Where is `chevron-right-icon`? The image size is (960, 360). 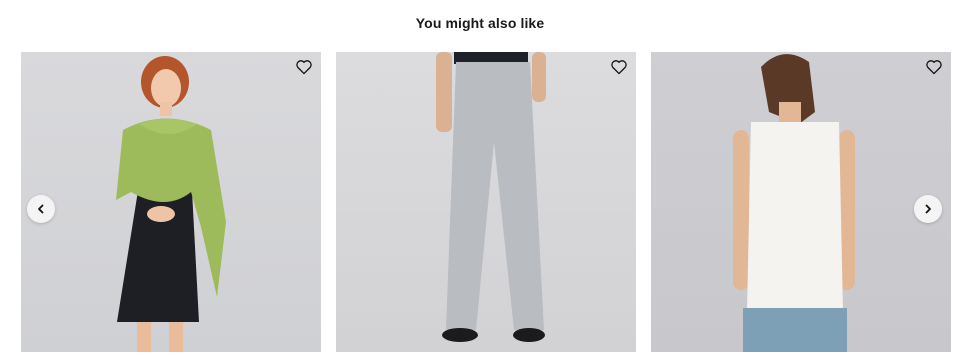 chevron-right-icon is located at coordinates (928, 209).